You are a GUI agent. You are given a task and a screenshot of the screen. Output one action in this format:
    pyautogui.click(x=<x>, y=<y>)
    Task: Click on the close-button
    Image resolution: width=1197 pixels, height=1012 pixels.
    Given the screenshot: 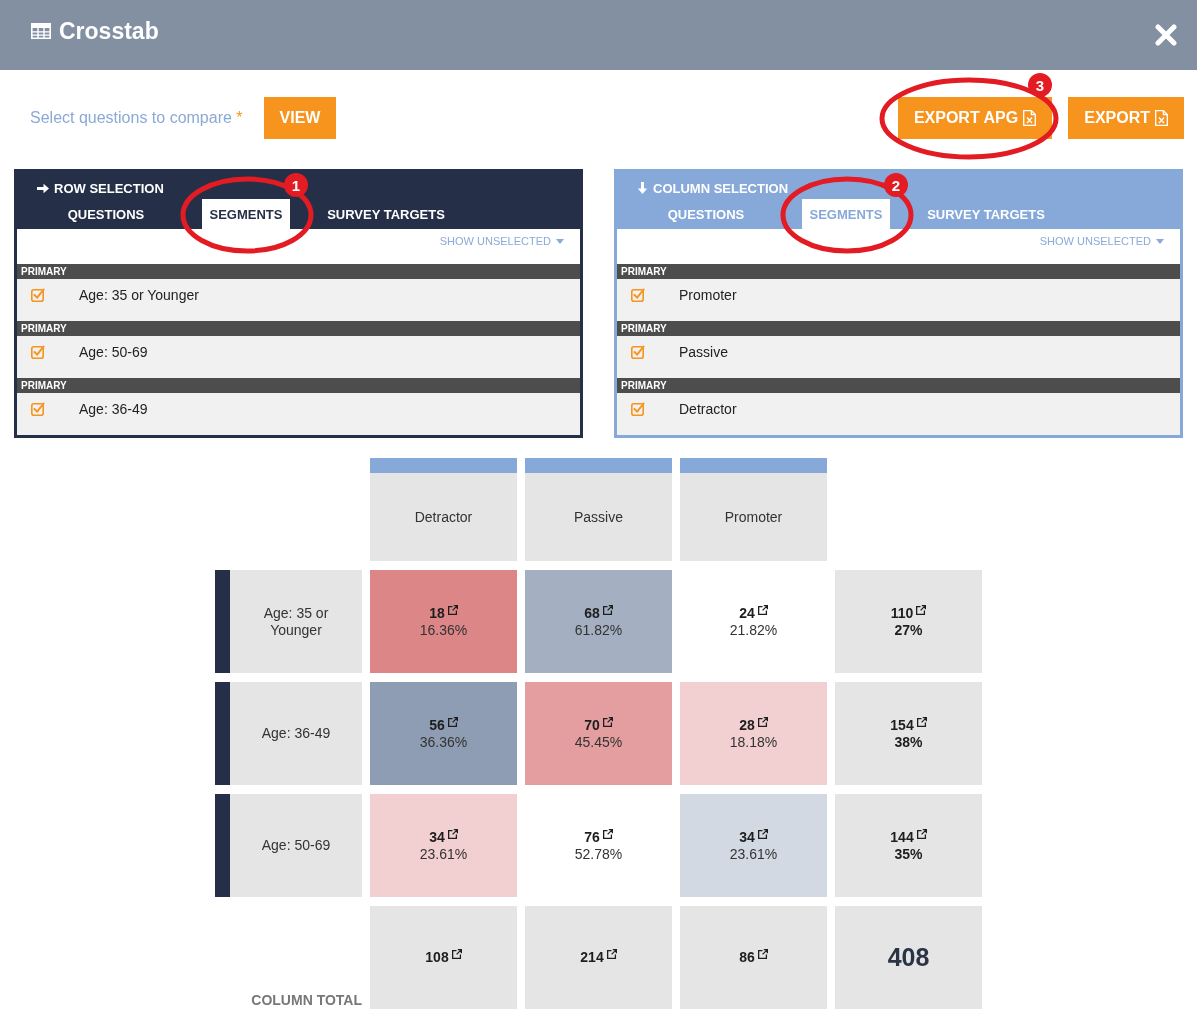 What is the action you would take?
    pyautogui.click(x=1166, y=35)
    